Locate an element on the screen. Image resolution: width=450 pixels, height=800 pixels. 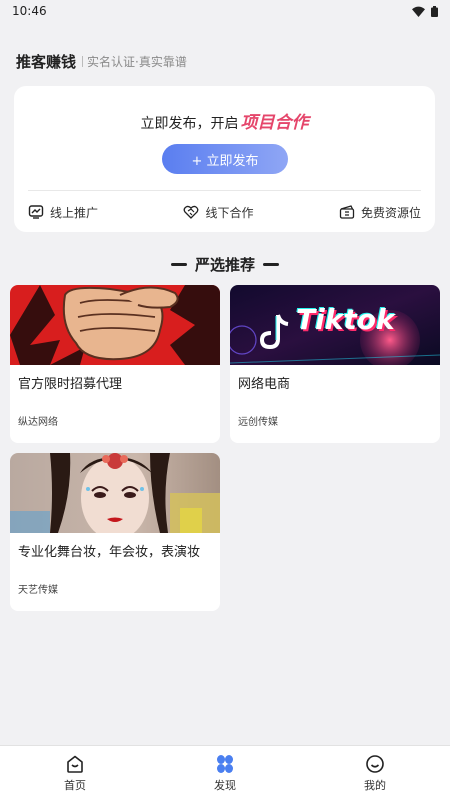
recommendation-title: 专业化舞台妆，年会妆，表演妆 is located at coordinates (109, 552).